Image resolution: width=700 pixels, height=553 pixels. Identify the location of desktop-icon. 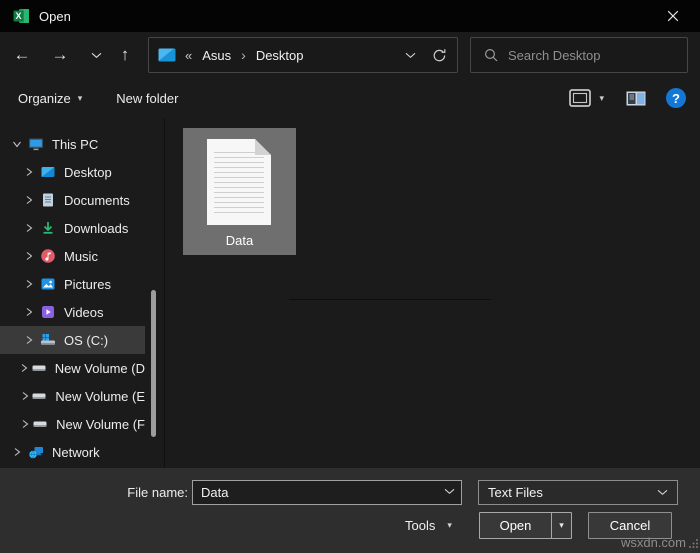
(48, 172).